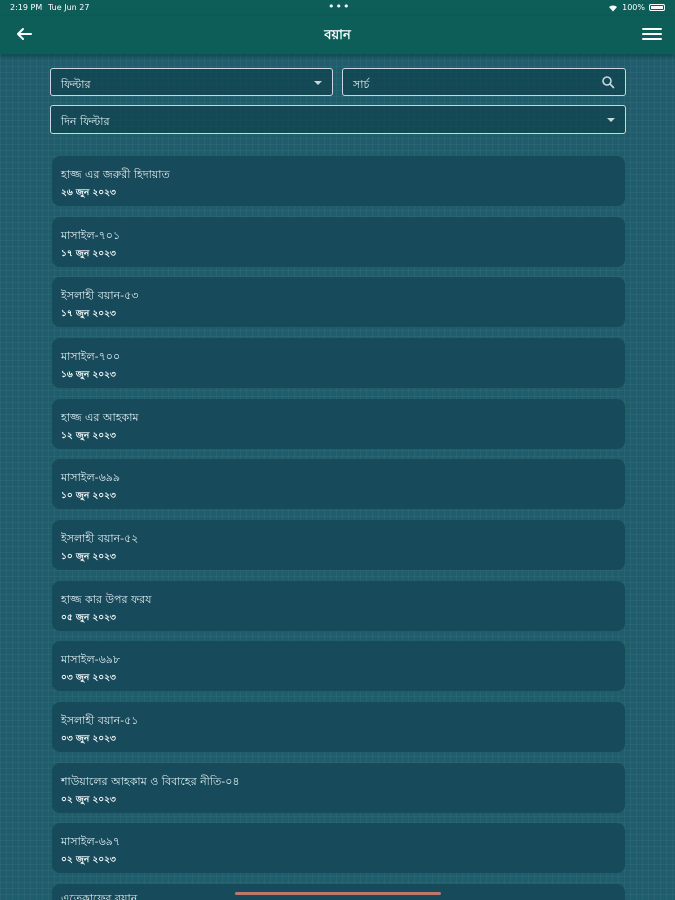  I want to click on status-date: Tue Jun 27, so click(69, 7).